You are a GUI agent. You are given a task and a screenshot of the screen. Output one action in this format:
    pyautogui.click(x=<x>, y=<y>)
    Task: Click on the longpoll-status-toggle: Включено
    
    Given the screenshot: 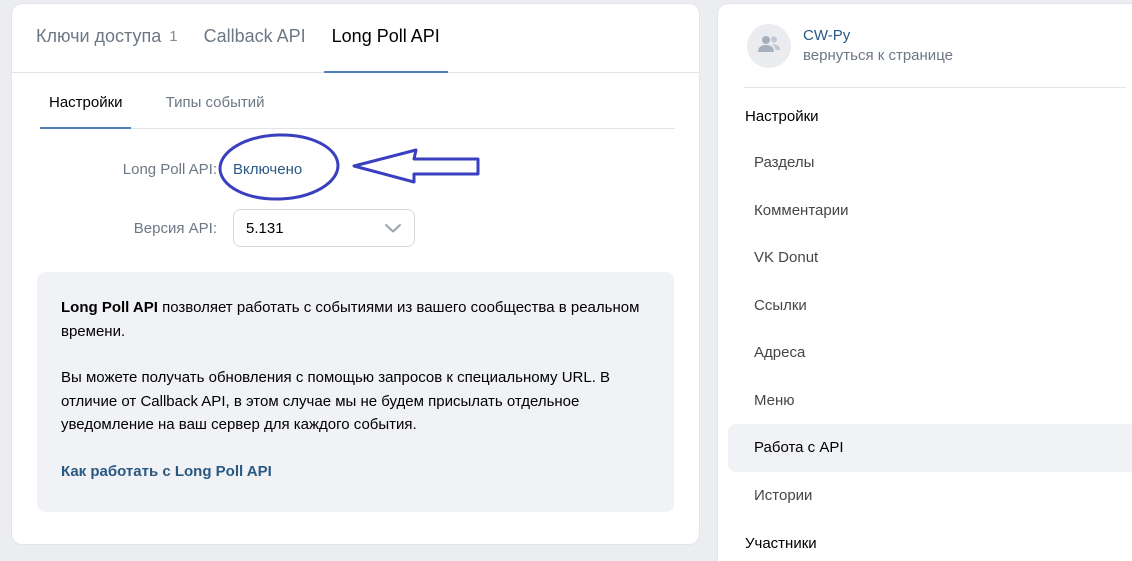 What is the action you would take?
    pyautogui.click(x=267, y=169)
    